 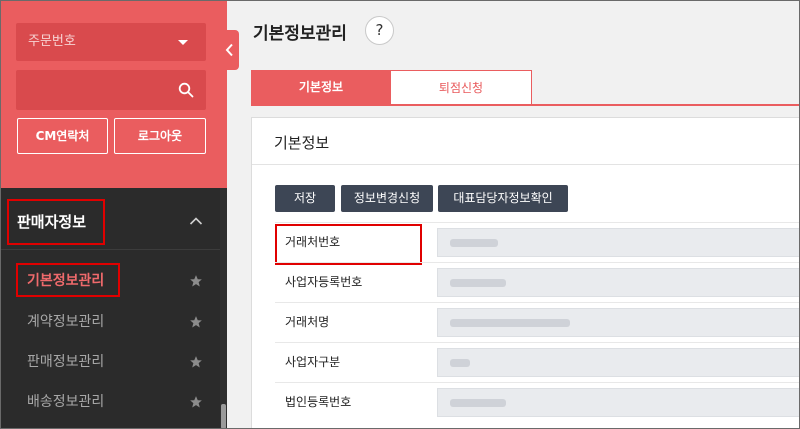 What do you see at coordinates (618, 322) in the screenshot?
I see `account-name-field` at bounding box center [618, 322].